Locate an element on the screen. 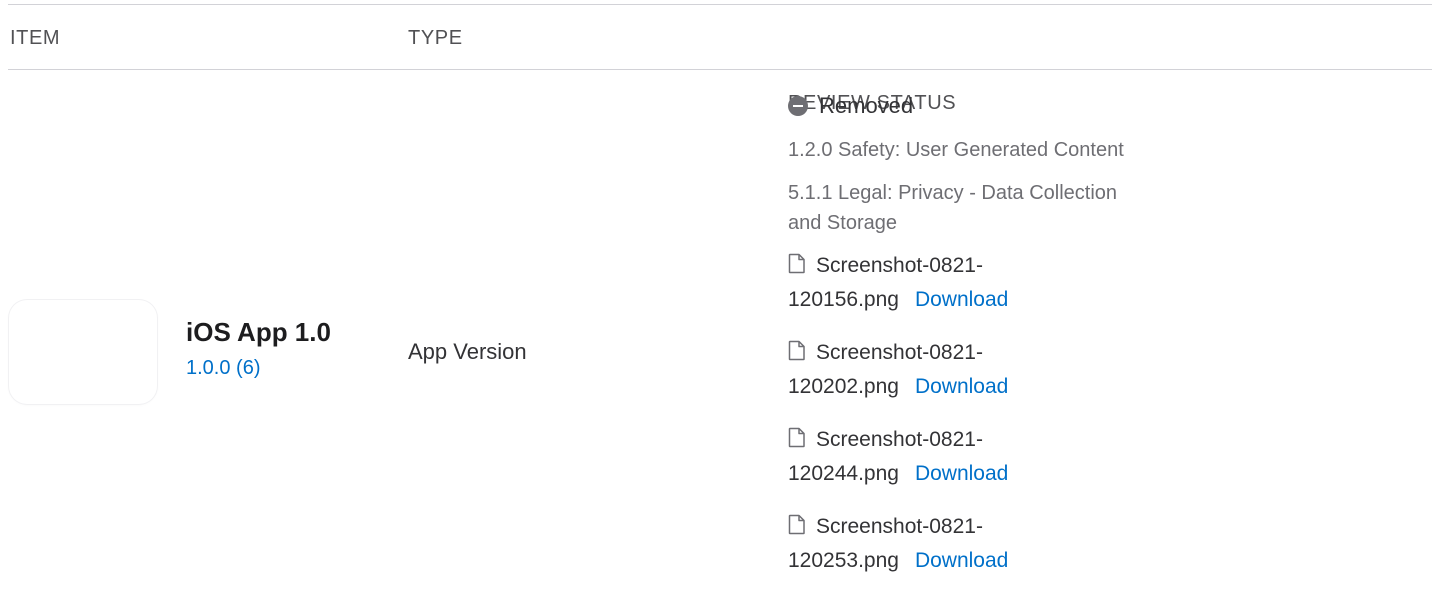  attachment-filename: 120244.png is located at coordinates (843, 473).